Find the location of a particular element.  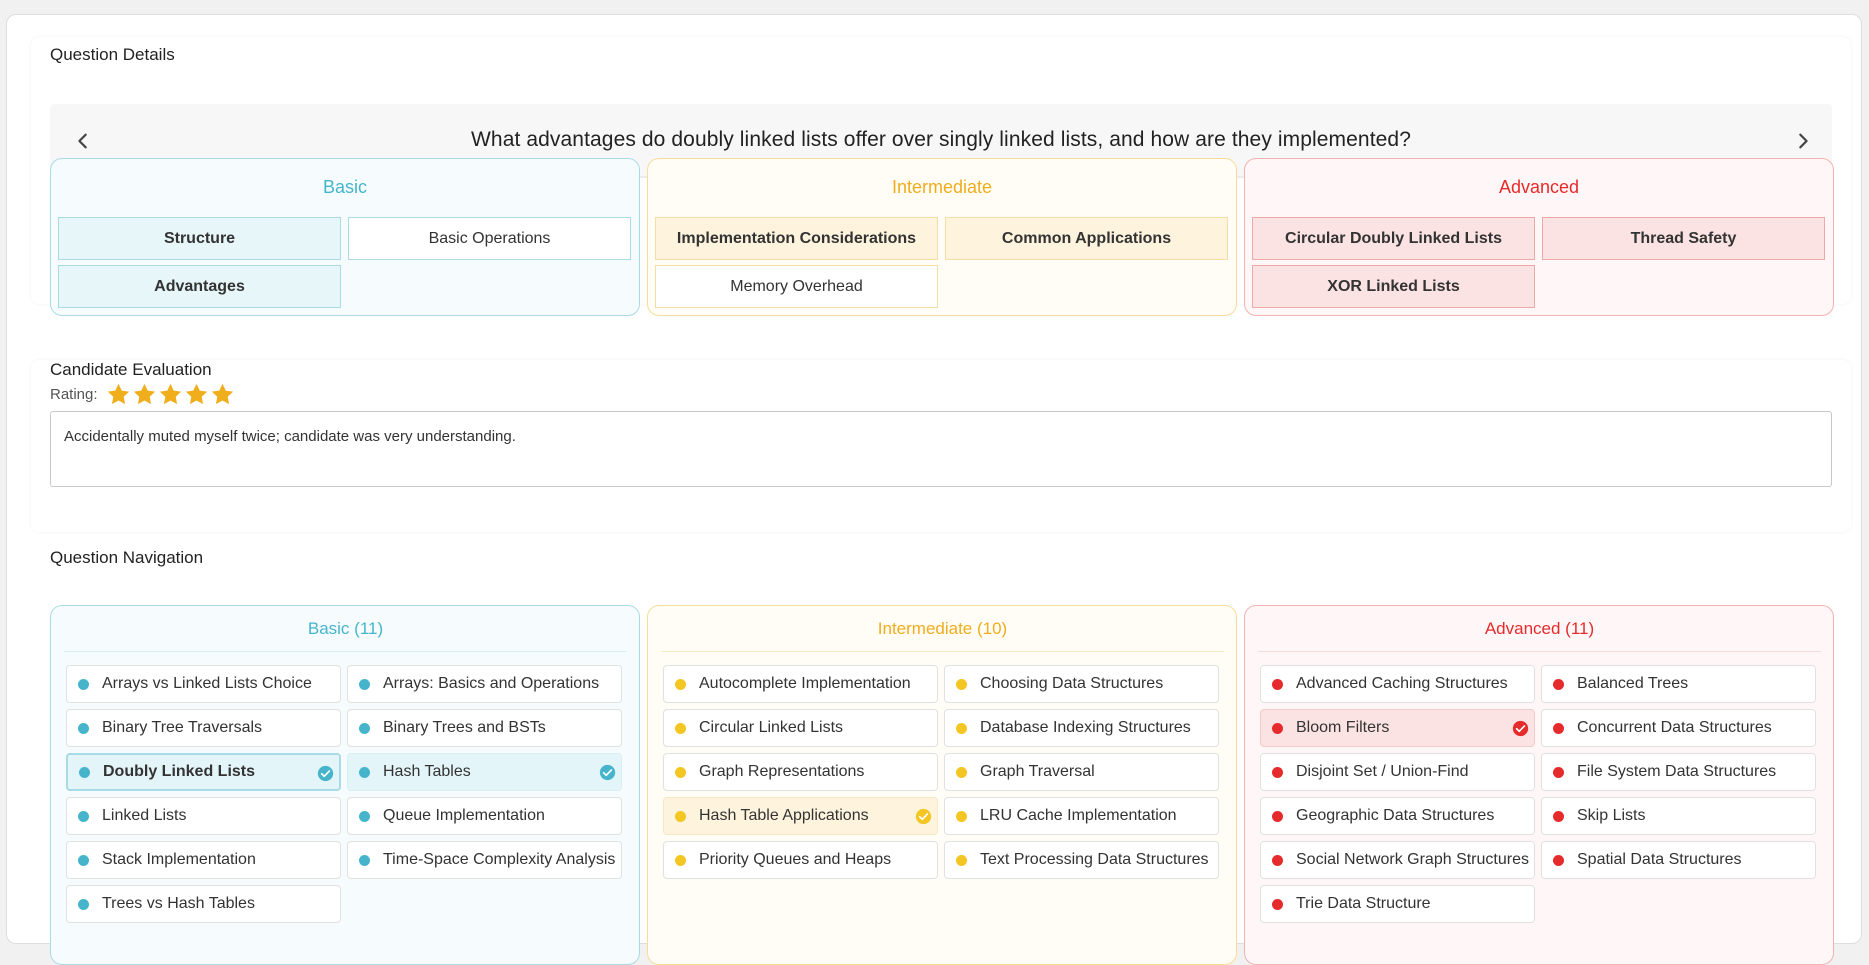

nav-item: Hash Table Applications is located at coordinates (800, 816).